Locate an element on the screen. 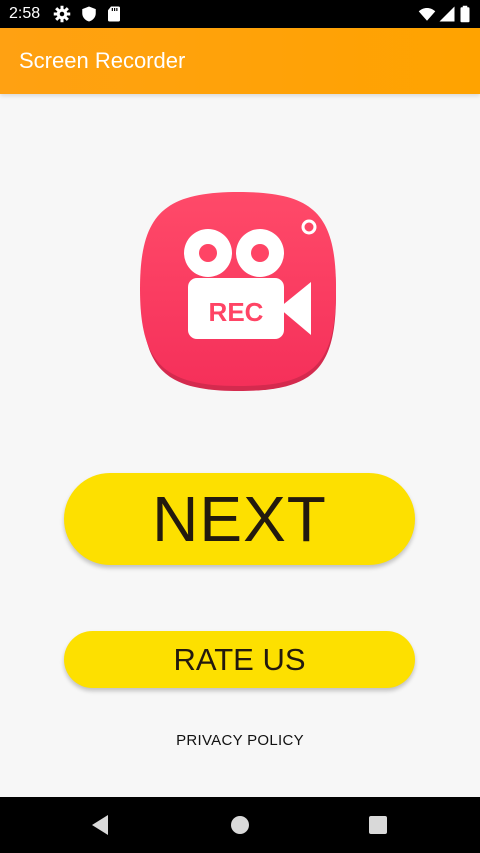  home-icon is located at coordinates (240, 825).